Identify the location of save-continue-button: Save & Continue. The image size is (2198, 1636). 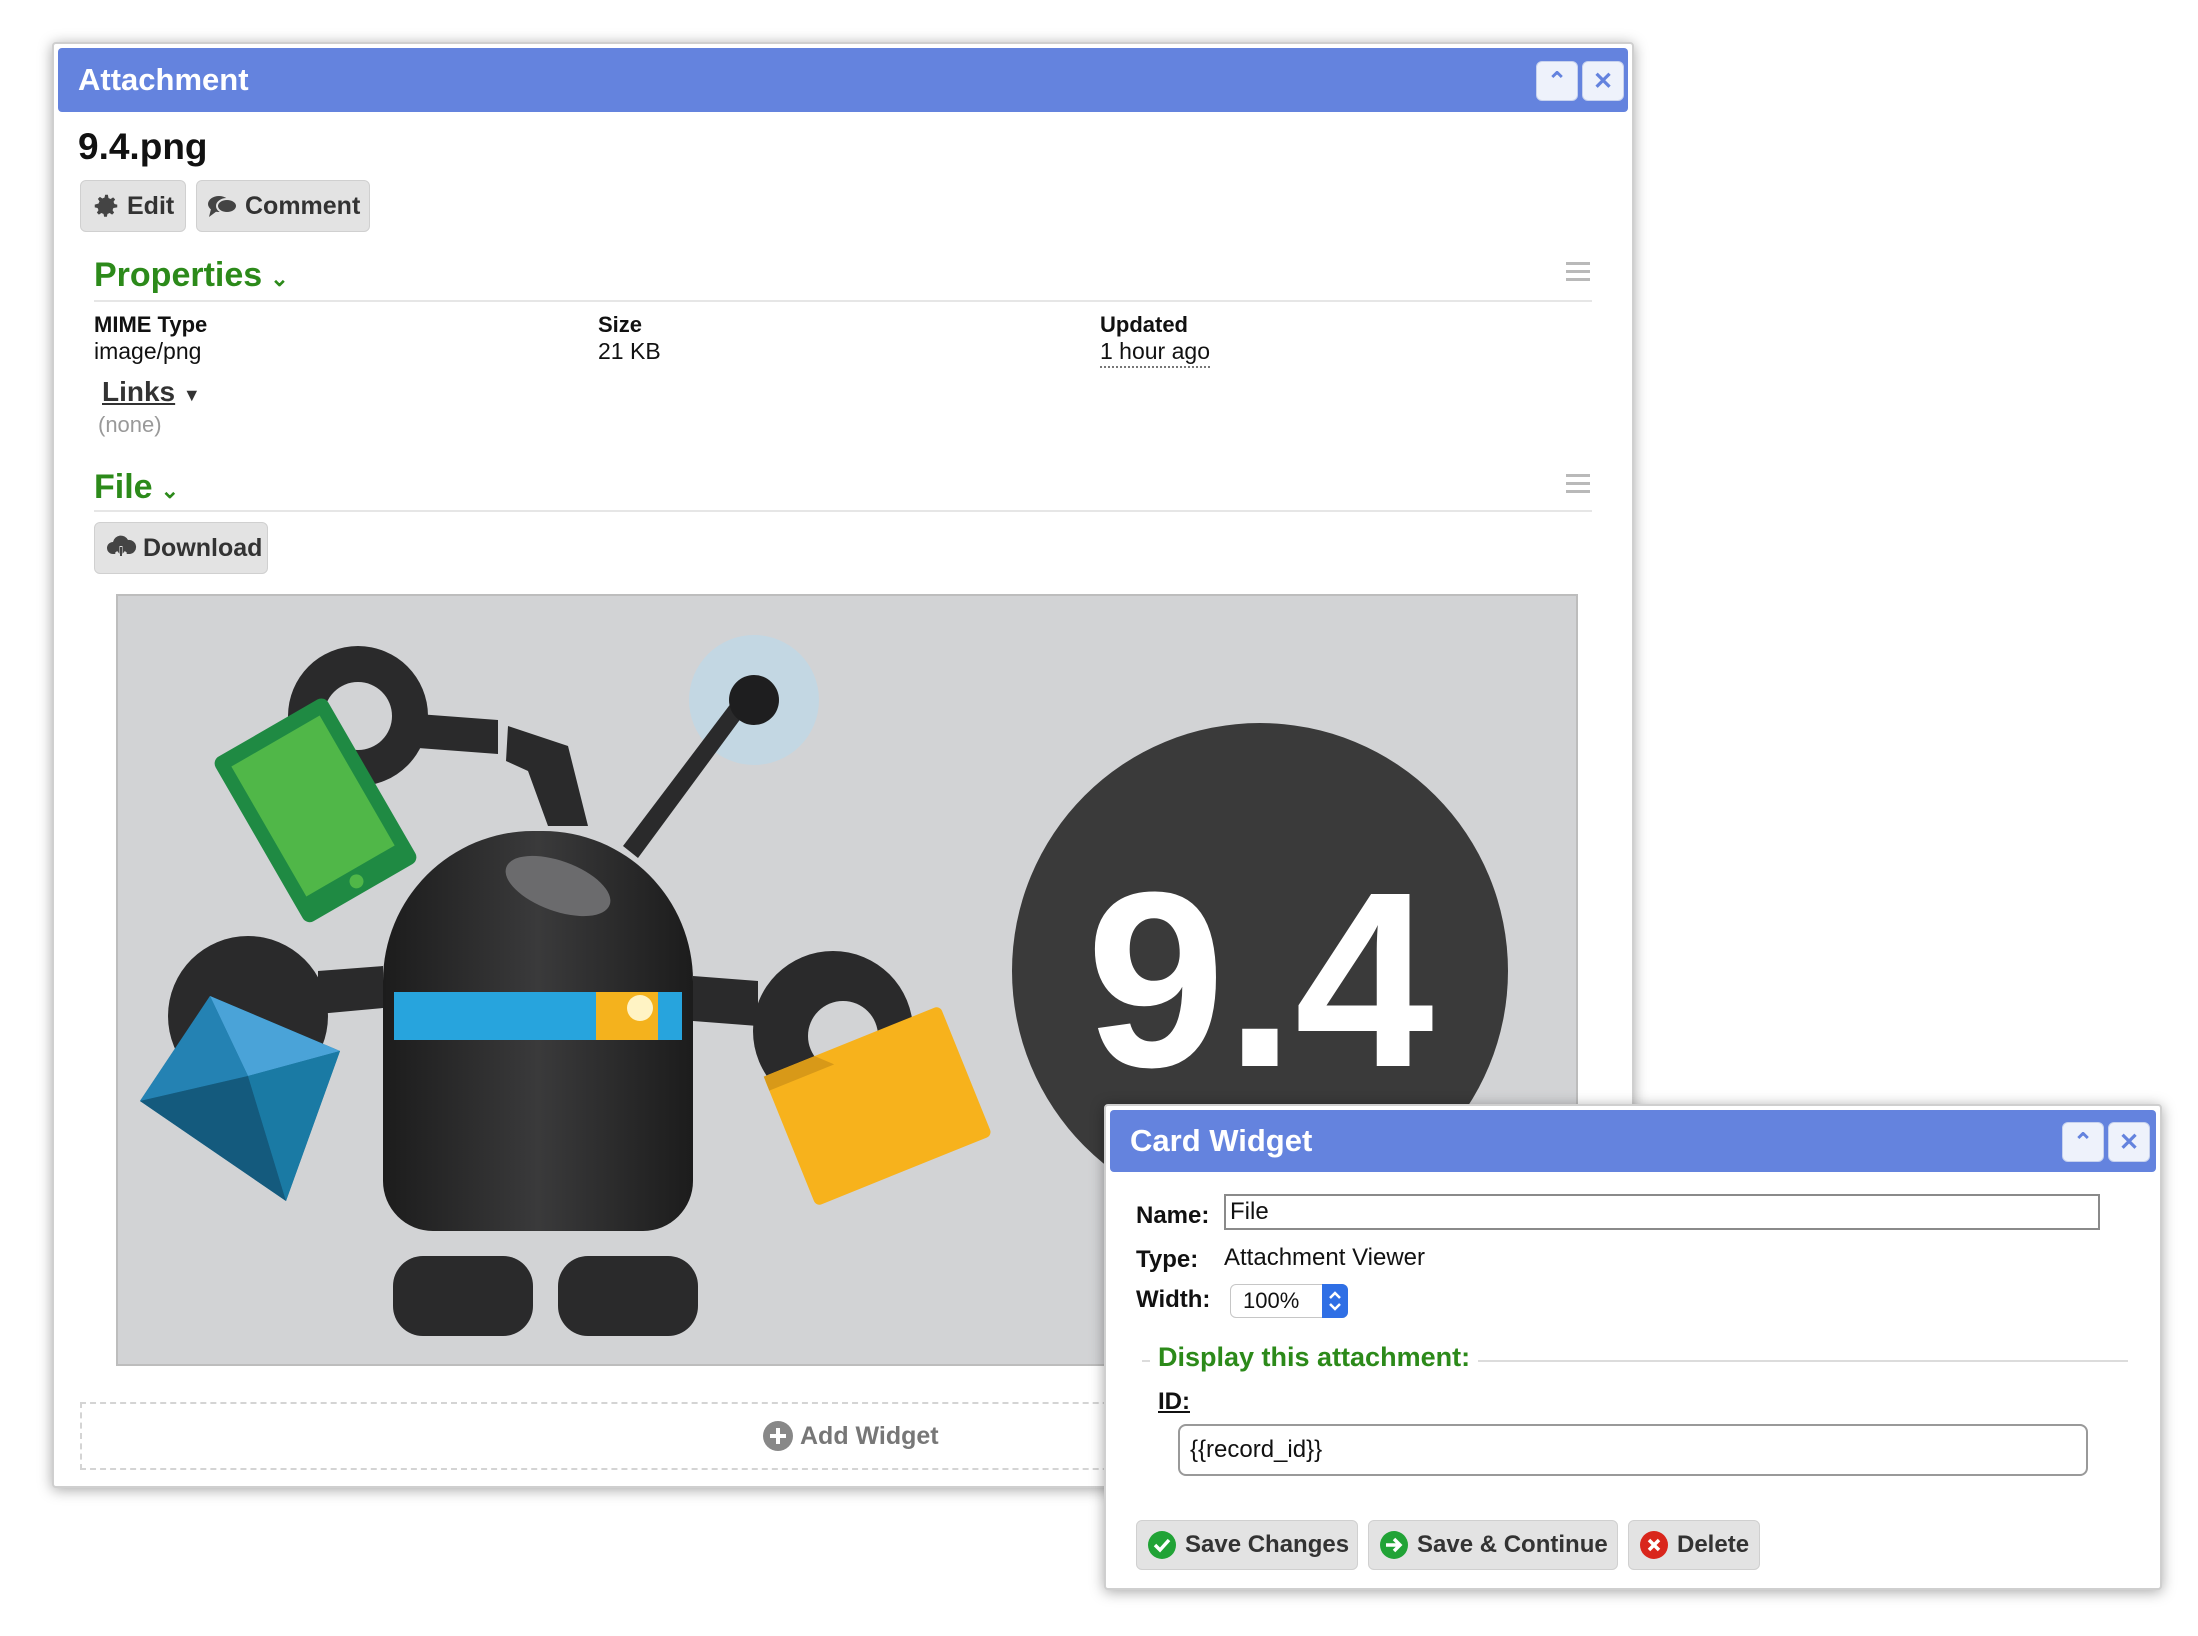
(1493, 1545).